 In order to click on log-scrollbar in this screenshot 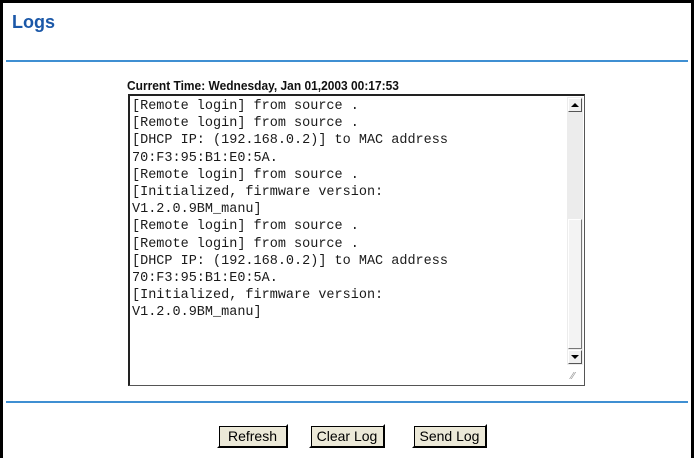, I will do `click(575, 231)`.